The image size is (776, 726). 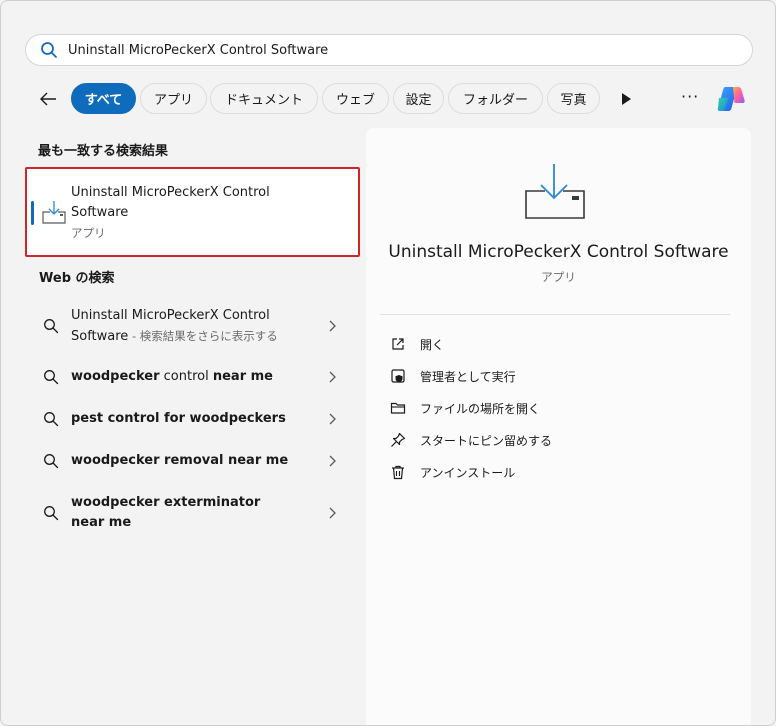 I want to click on filter-documents: ドキュメント, so click(x=264, y=98).